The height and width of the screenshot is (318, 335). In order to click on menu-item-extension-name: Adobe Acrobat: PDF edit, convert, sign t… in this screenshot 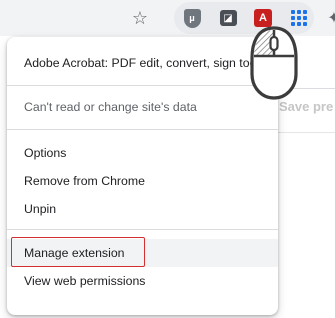, I will do `click(142, 63)`.